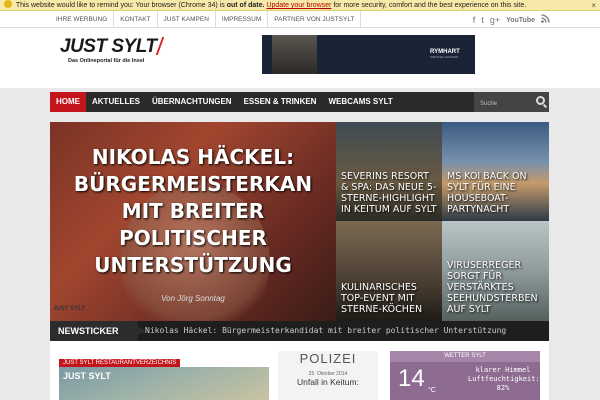 Image resolution: width=600 pixels, height=400 pixels. Describe the element at coordinates (432, 390) in the screenshot. I see `weather-unit: °C` at that location.